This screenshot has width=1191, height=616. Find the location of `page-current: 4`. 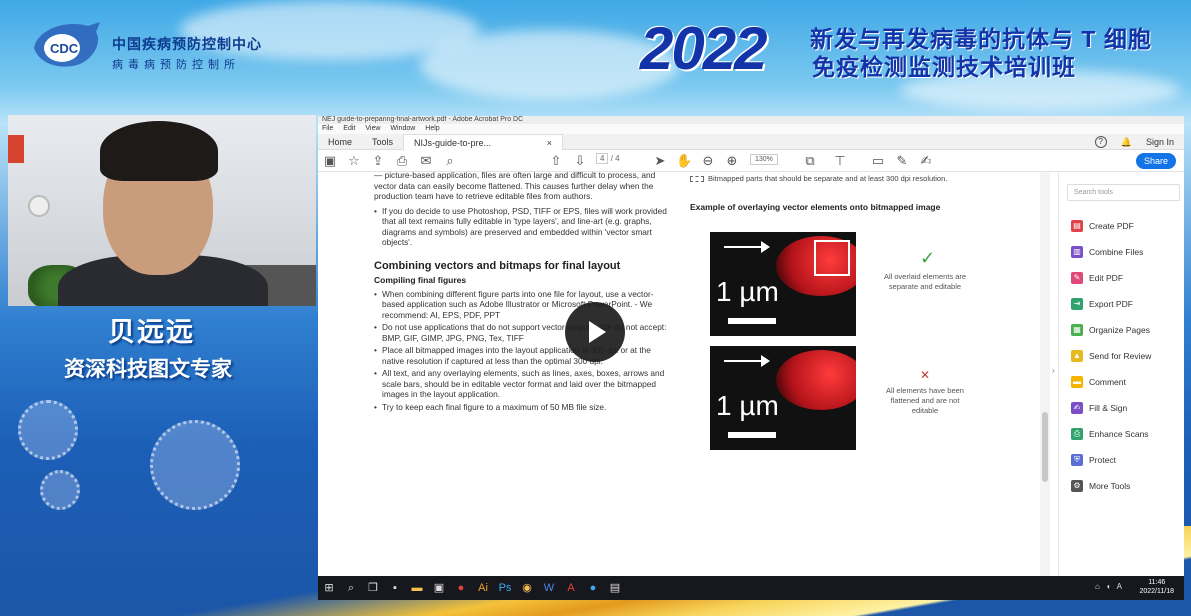

page-current: 4 is located at coordinates (602, 158).